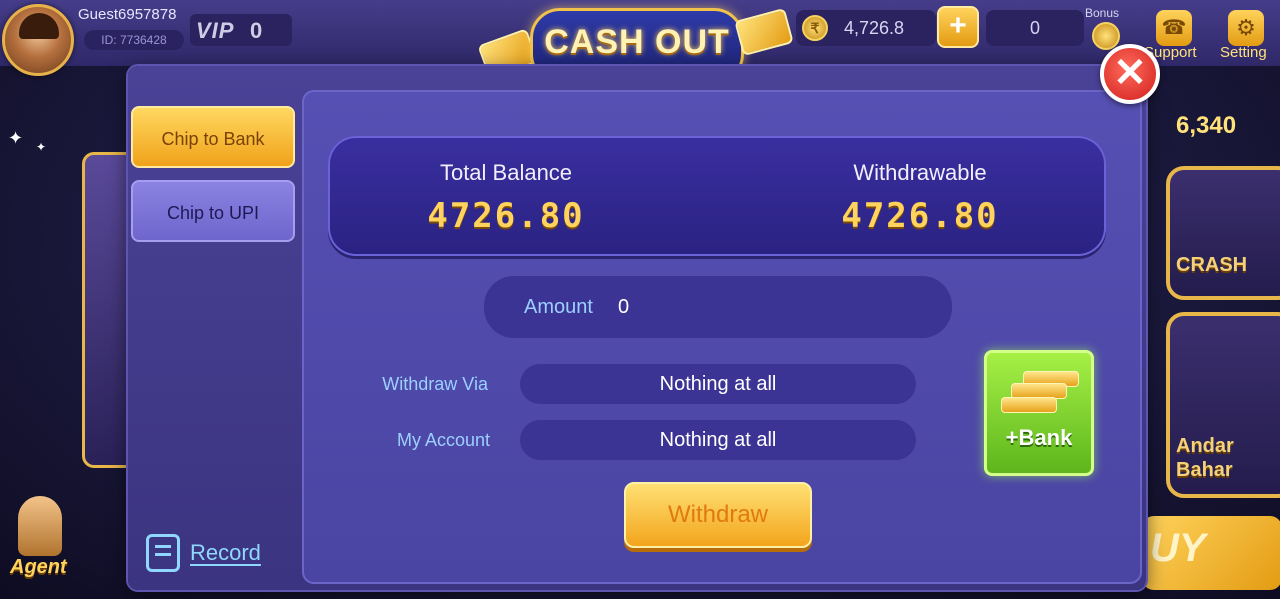  I want to click on add-bank-button: +Bank, so click(1039, 413).